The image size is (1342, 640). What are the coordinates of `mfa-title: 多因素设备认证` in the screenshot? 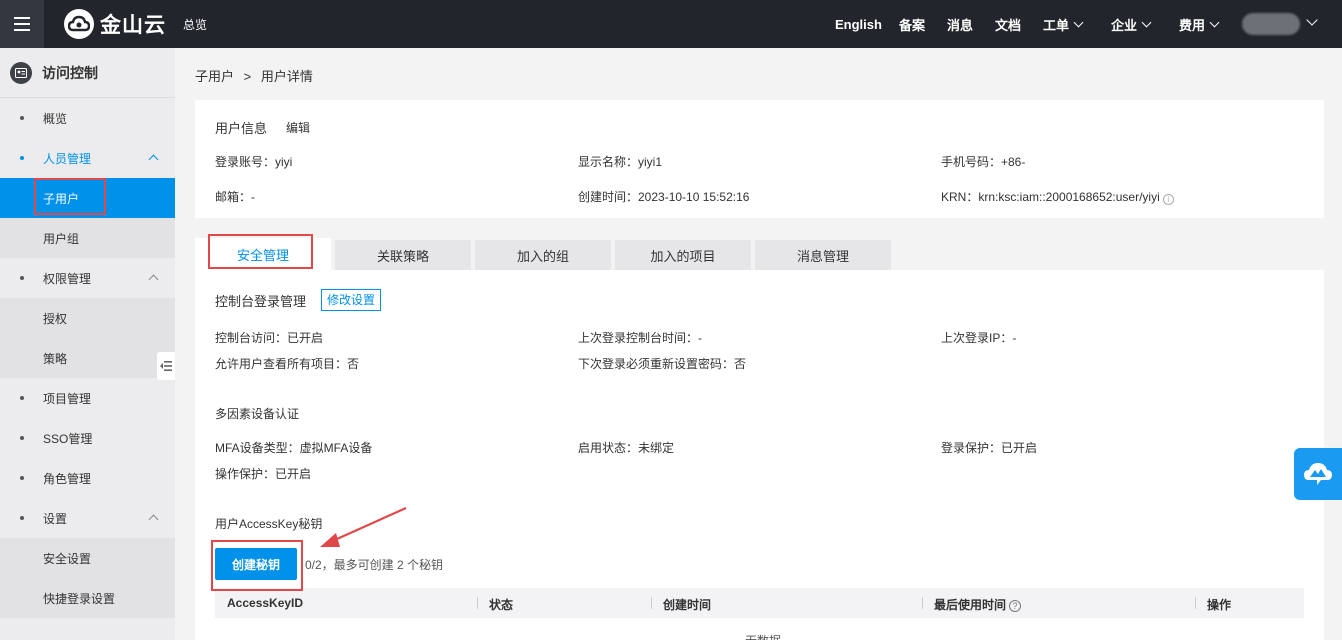 It's located at (257, 414).